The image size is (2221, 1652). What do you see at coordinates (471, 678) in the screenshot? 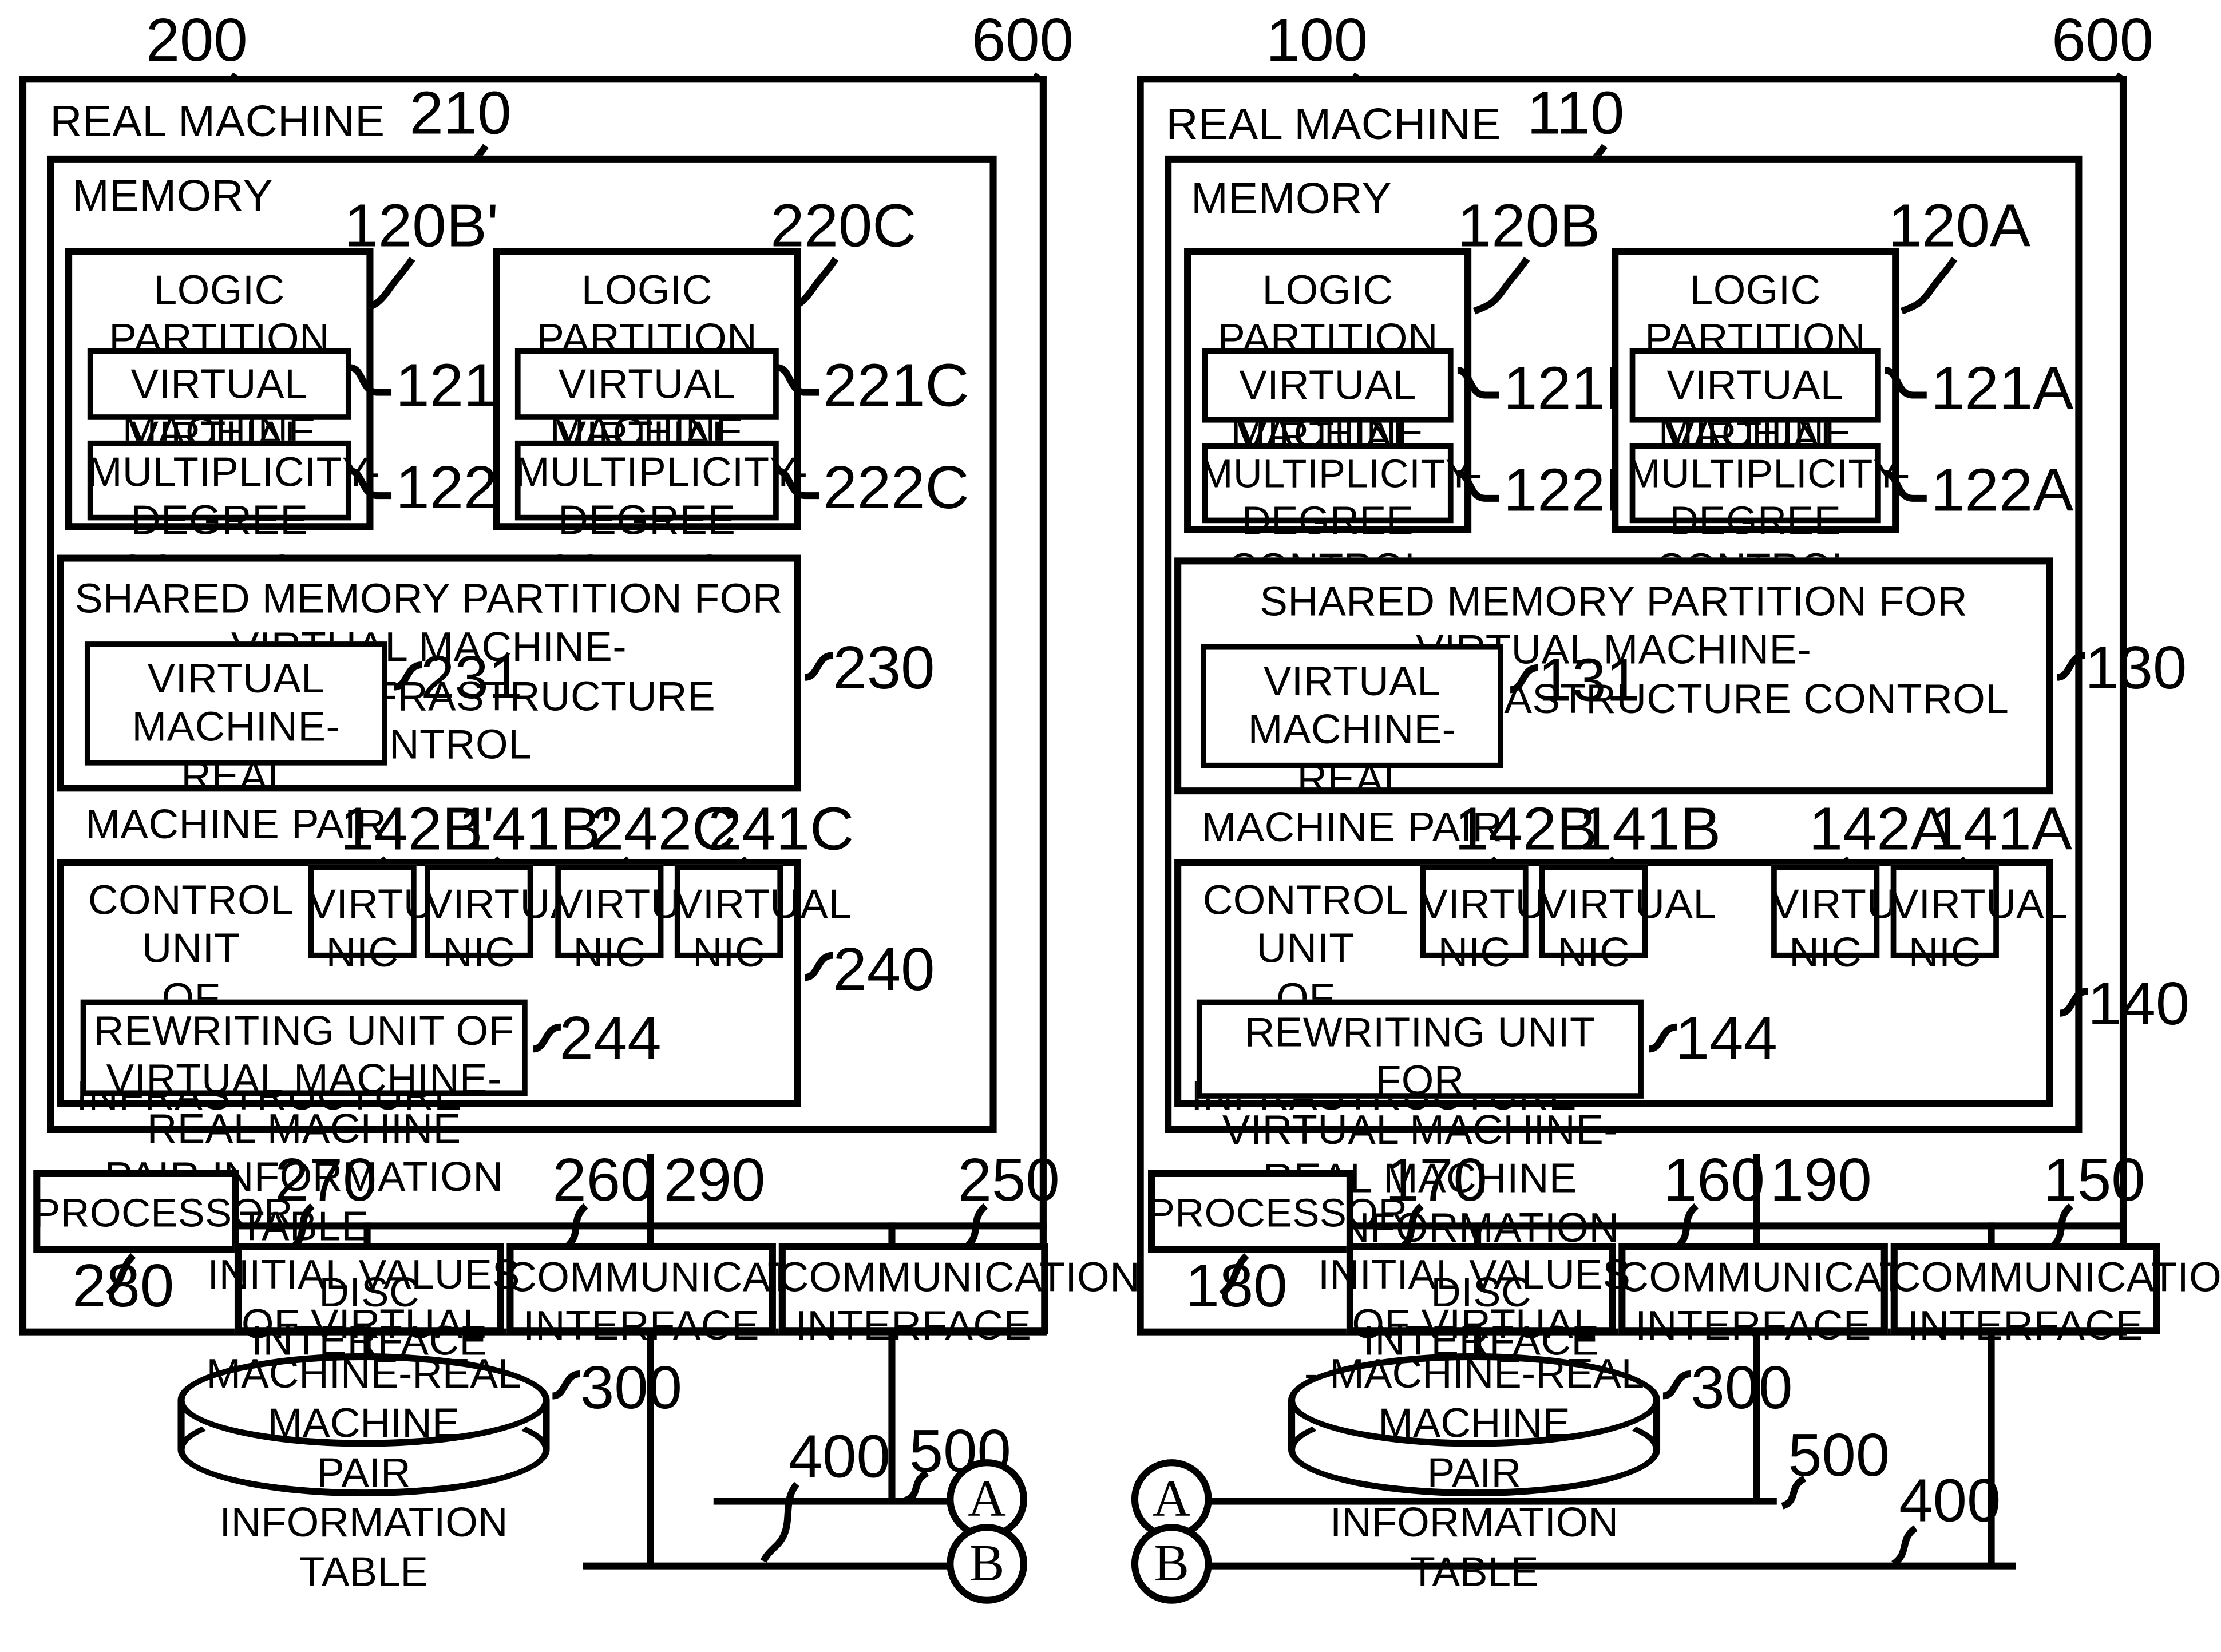
I see `ref-231: 231` at bounding box center [471, 678].